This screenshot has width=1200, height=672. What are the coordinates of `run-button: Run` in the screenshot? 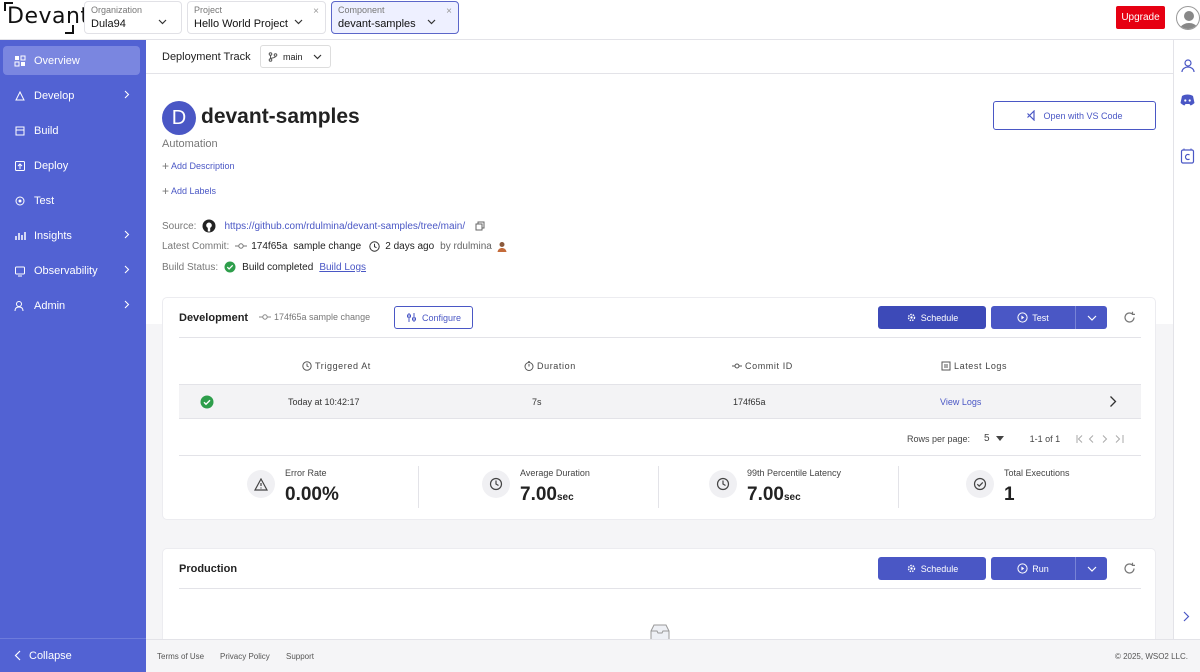 It's located at (1033, 568).